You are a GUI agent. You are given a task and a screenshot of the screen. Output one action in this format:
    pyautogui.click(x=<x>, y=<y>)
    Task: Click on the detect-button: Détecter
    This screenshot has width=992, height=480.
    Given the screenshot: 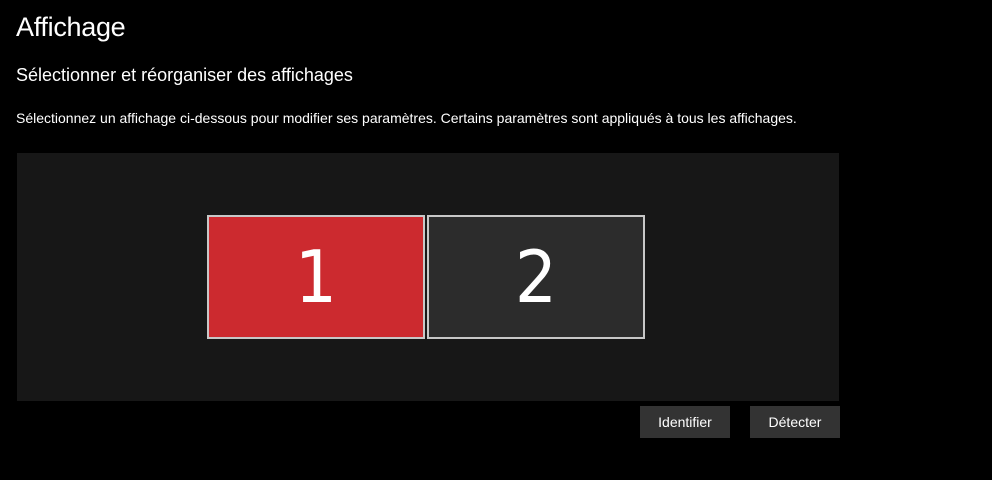 What is the action you would take?
    pyautogui.click(x=795, y=422)
    